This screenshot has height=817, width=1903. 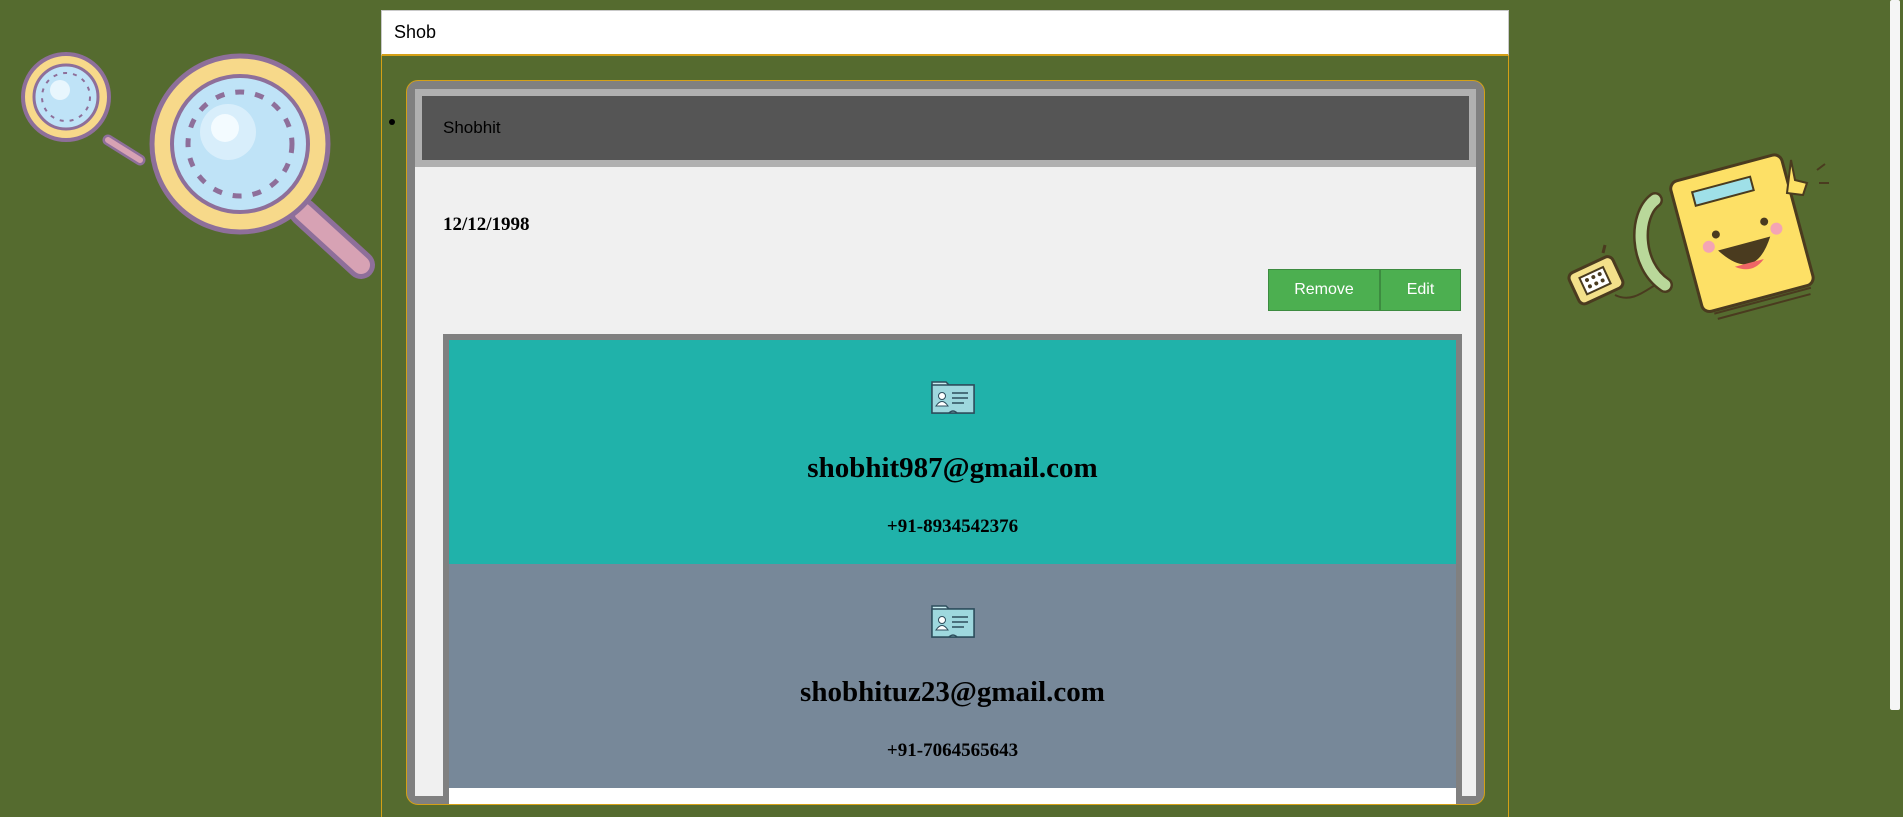 I want to click on contact-entry: shobhituz23@gmail.com +91-7064565643, so click(x=952, y=676).